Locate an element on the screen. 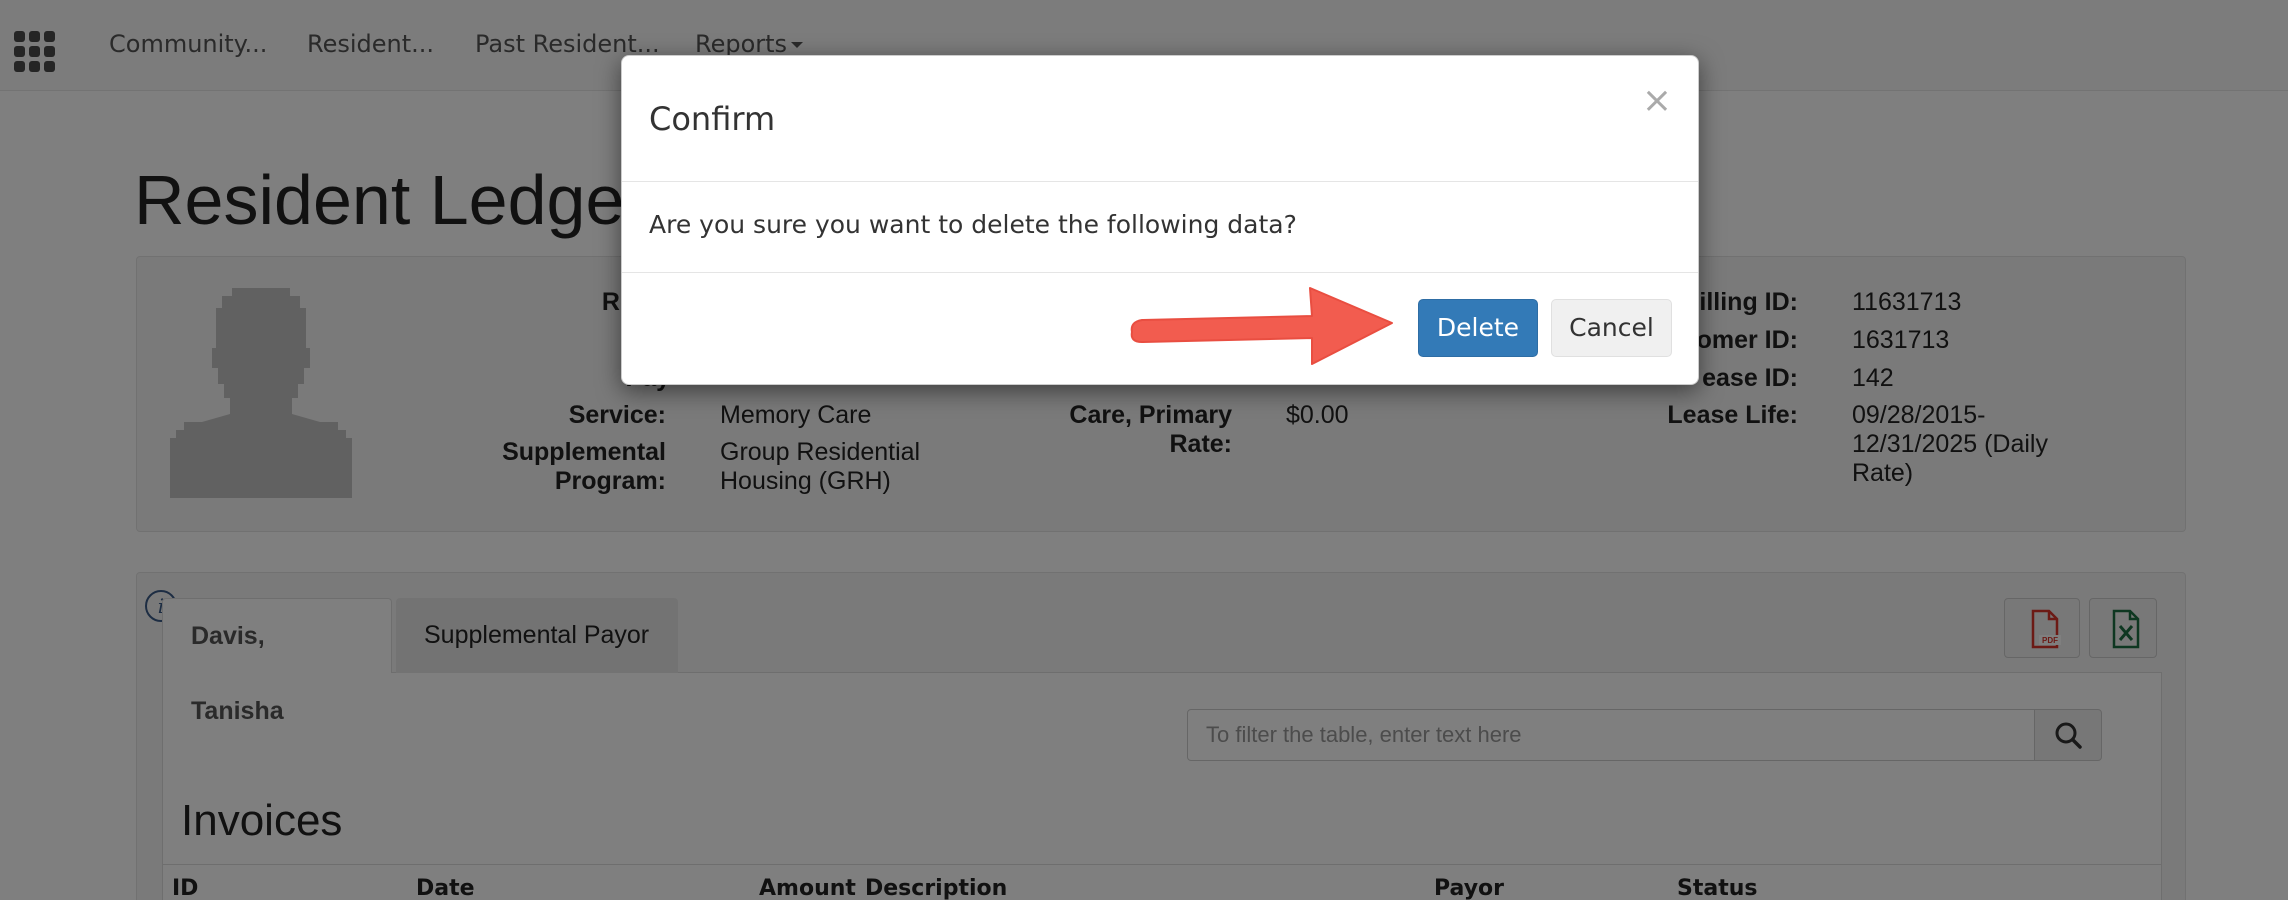 The image size is (2288, 900). cancel-button: Cancel is located at coordinates (1611, 328).